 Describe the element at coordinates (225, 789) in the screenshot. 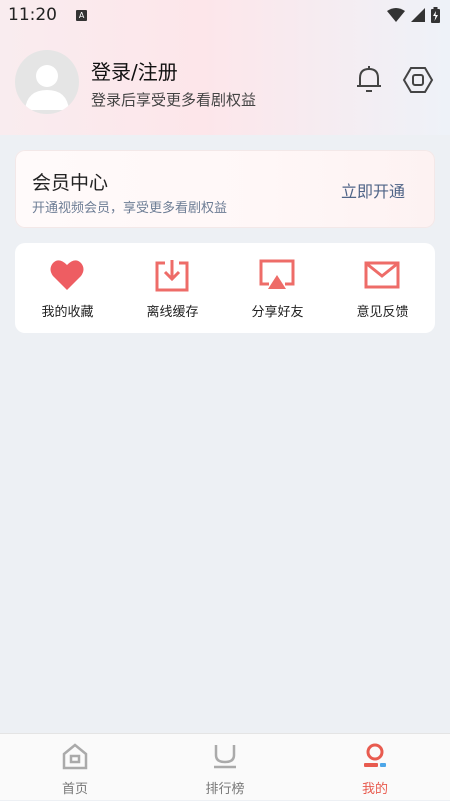

I see `tab-ranking-label: 排行榜` at that location.